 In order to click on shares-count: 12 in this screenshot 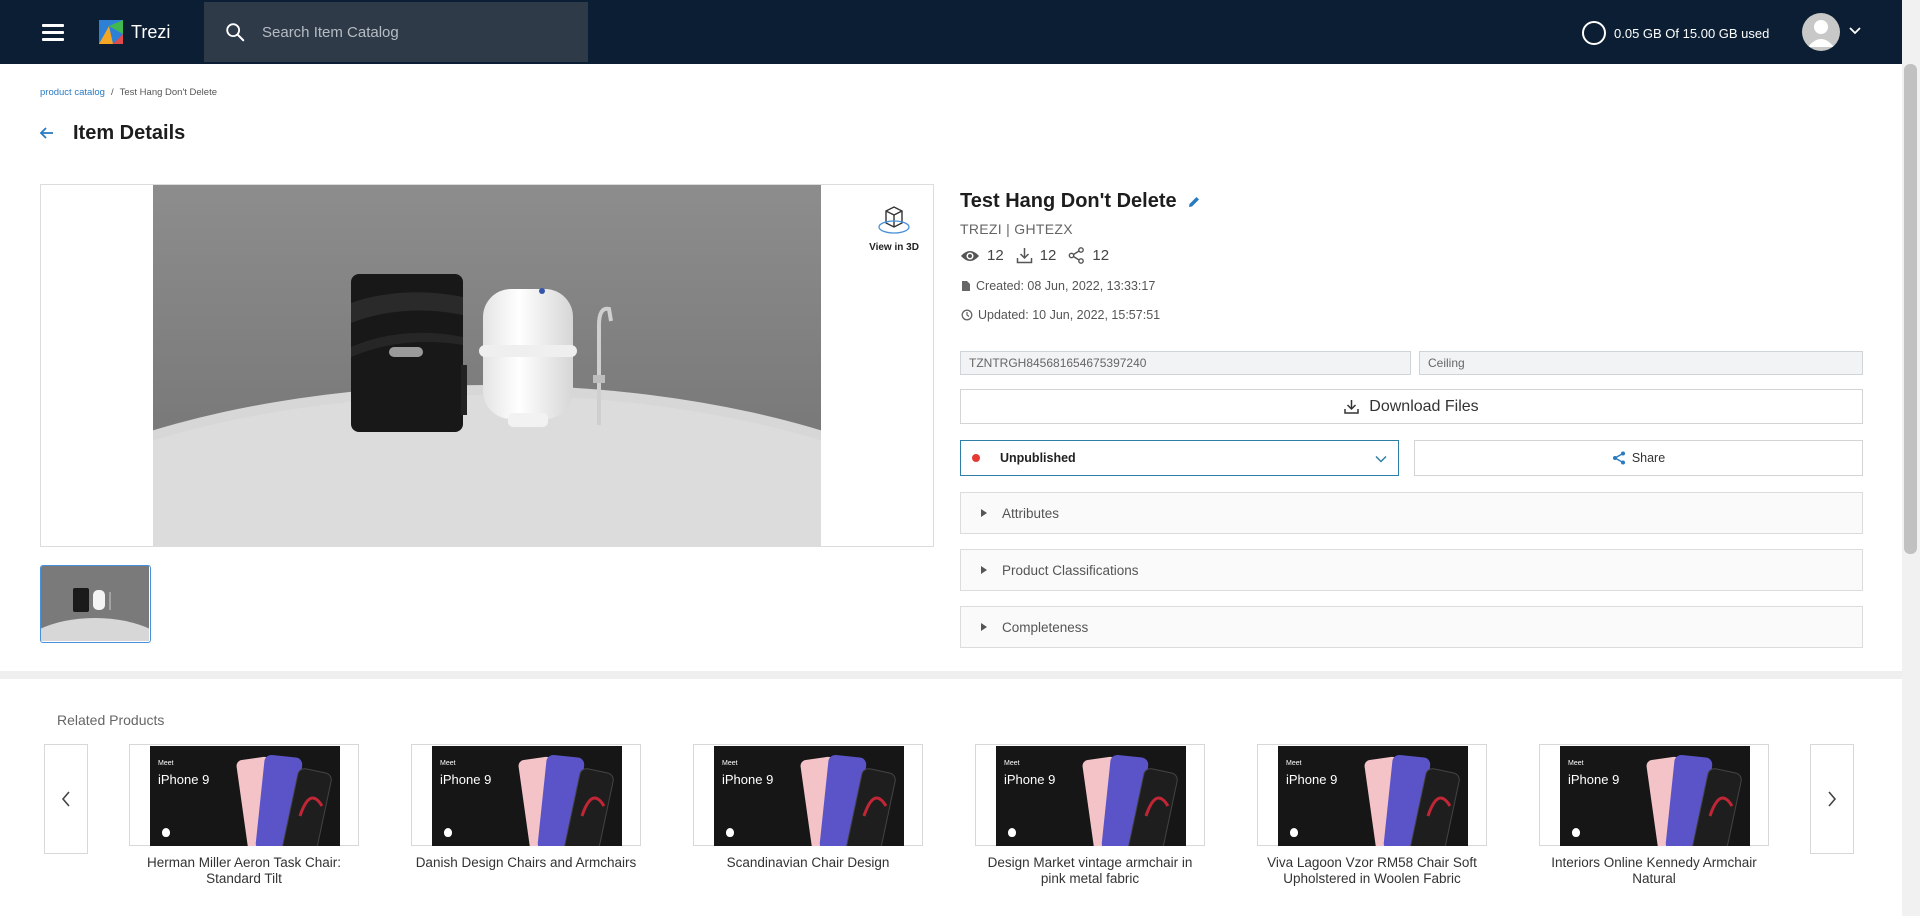, I will do `click(1101, 255)`.